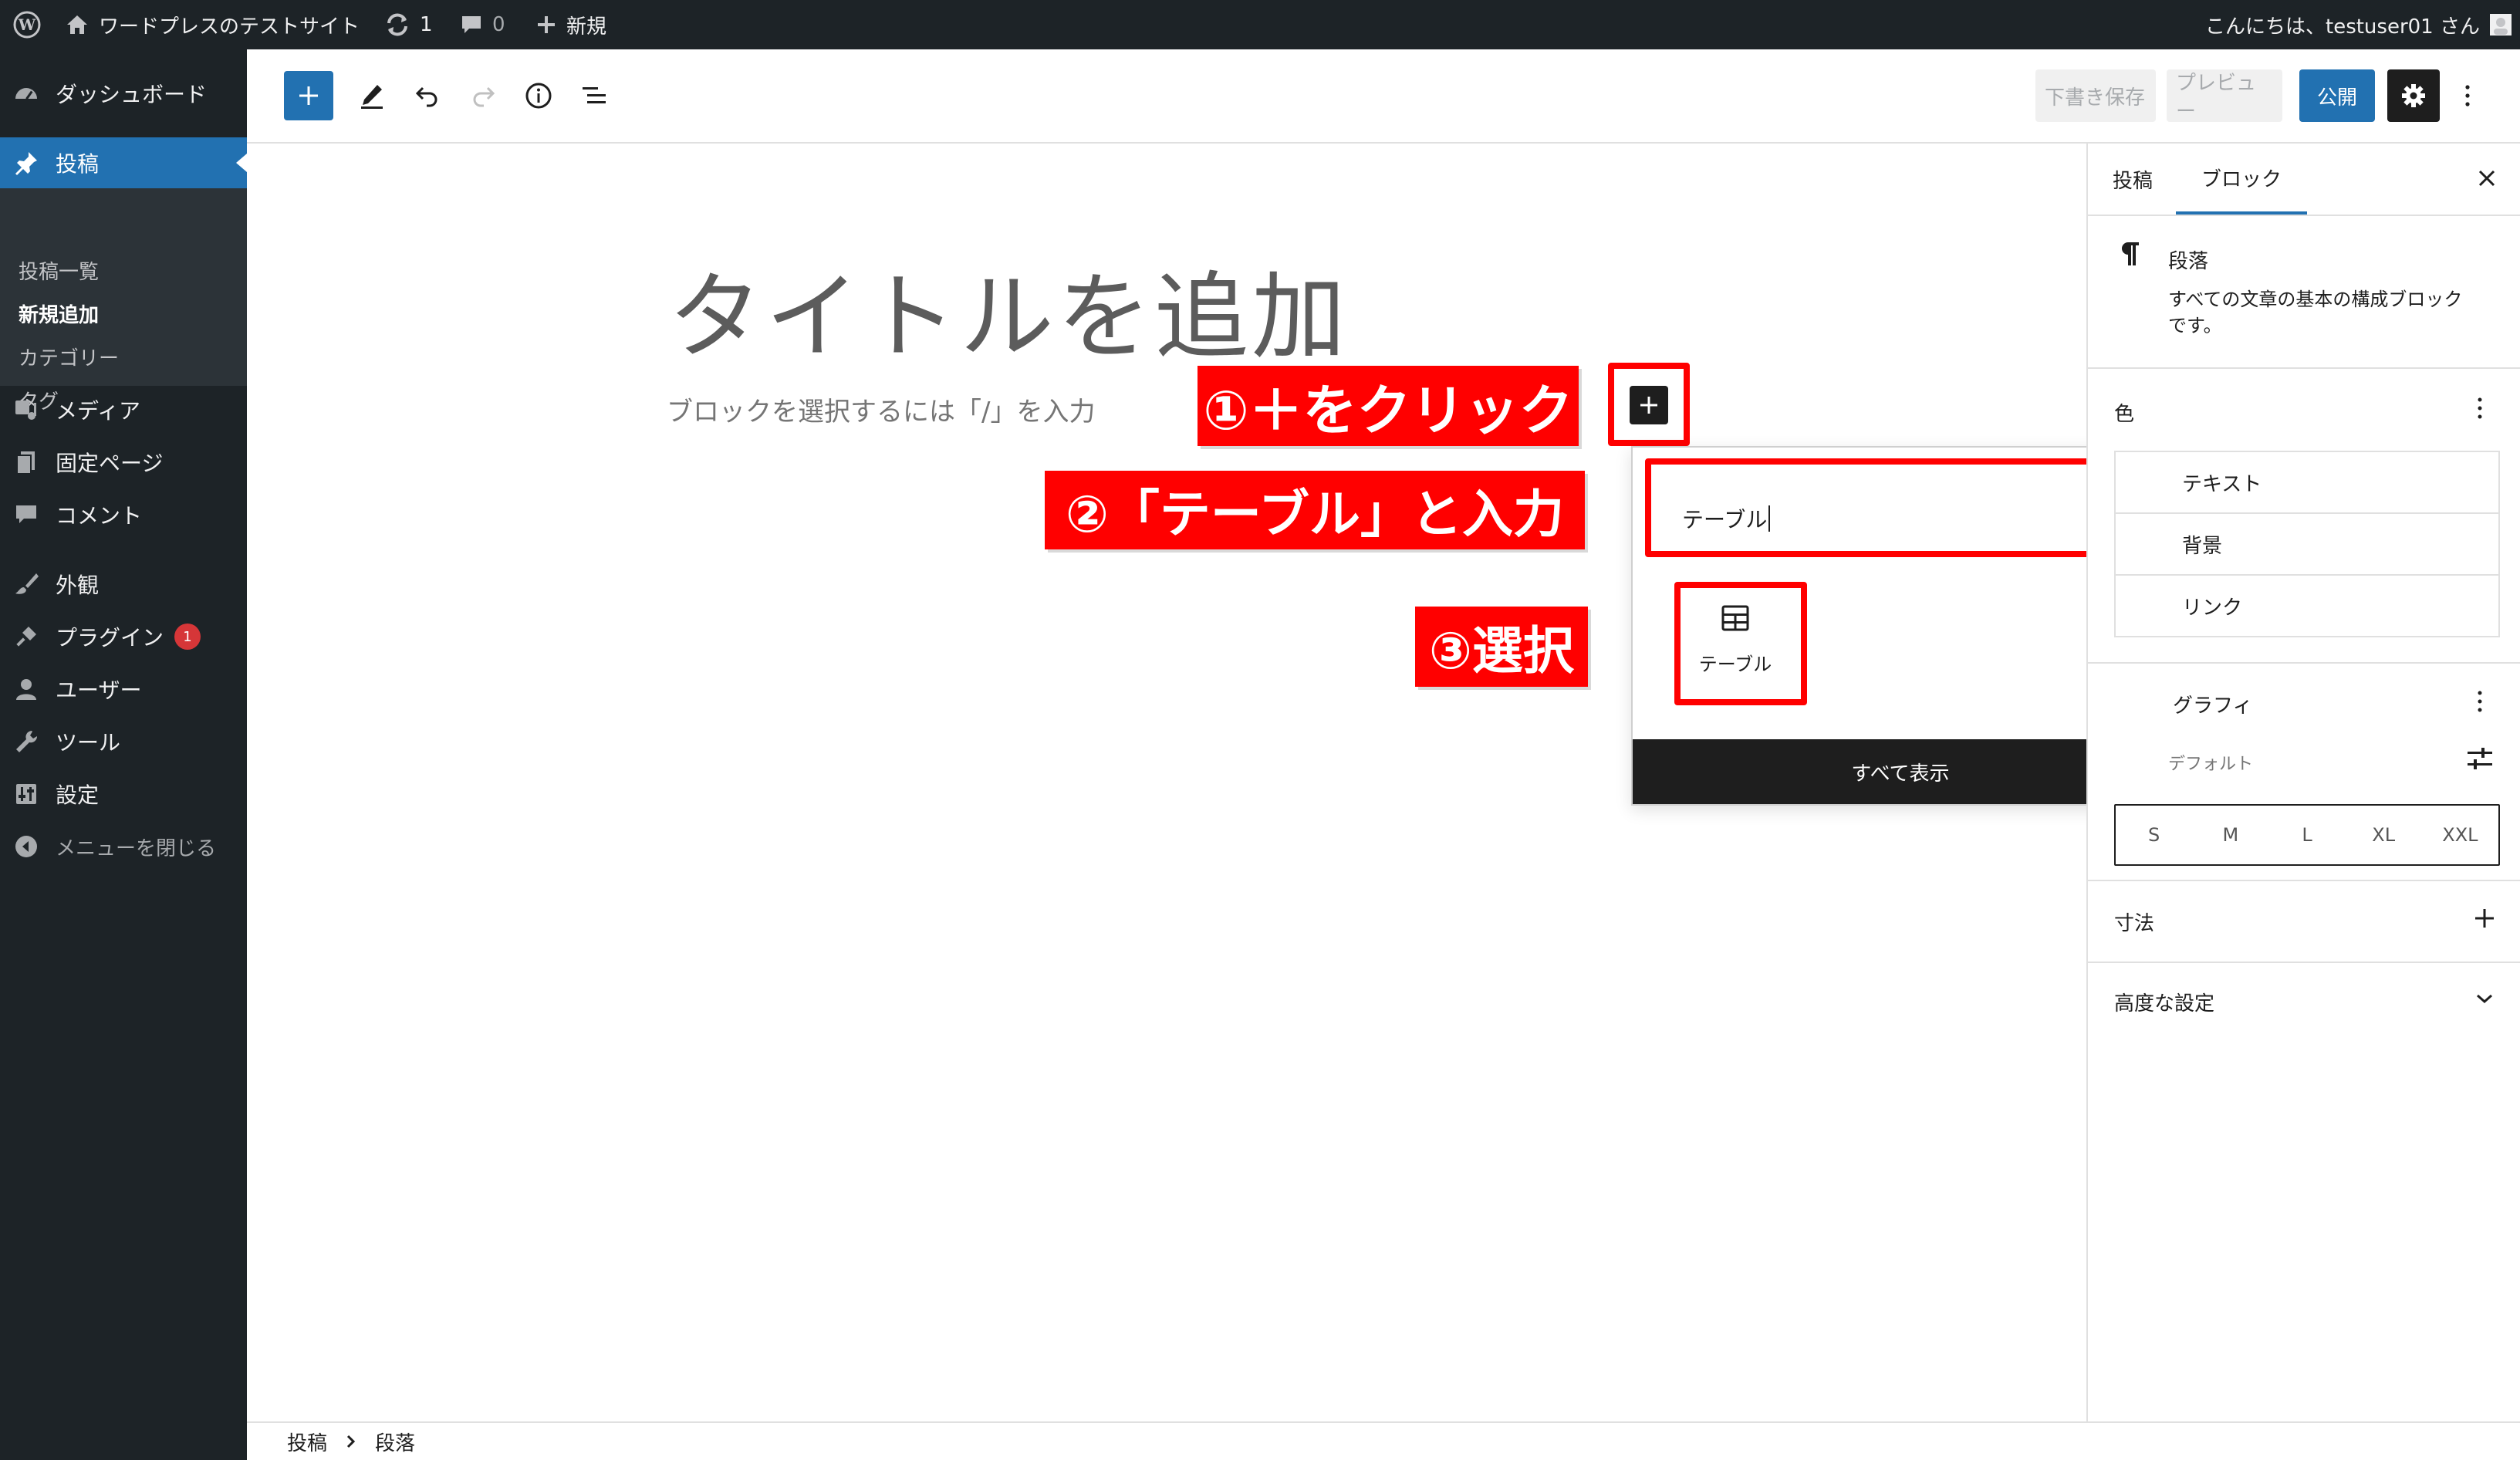  I want to click on submenu-categories: カテゴリー, so click(69, 357).